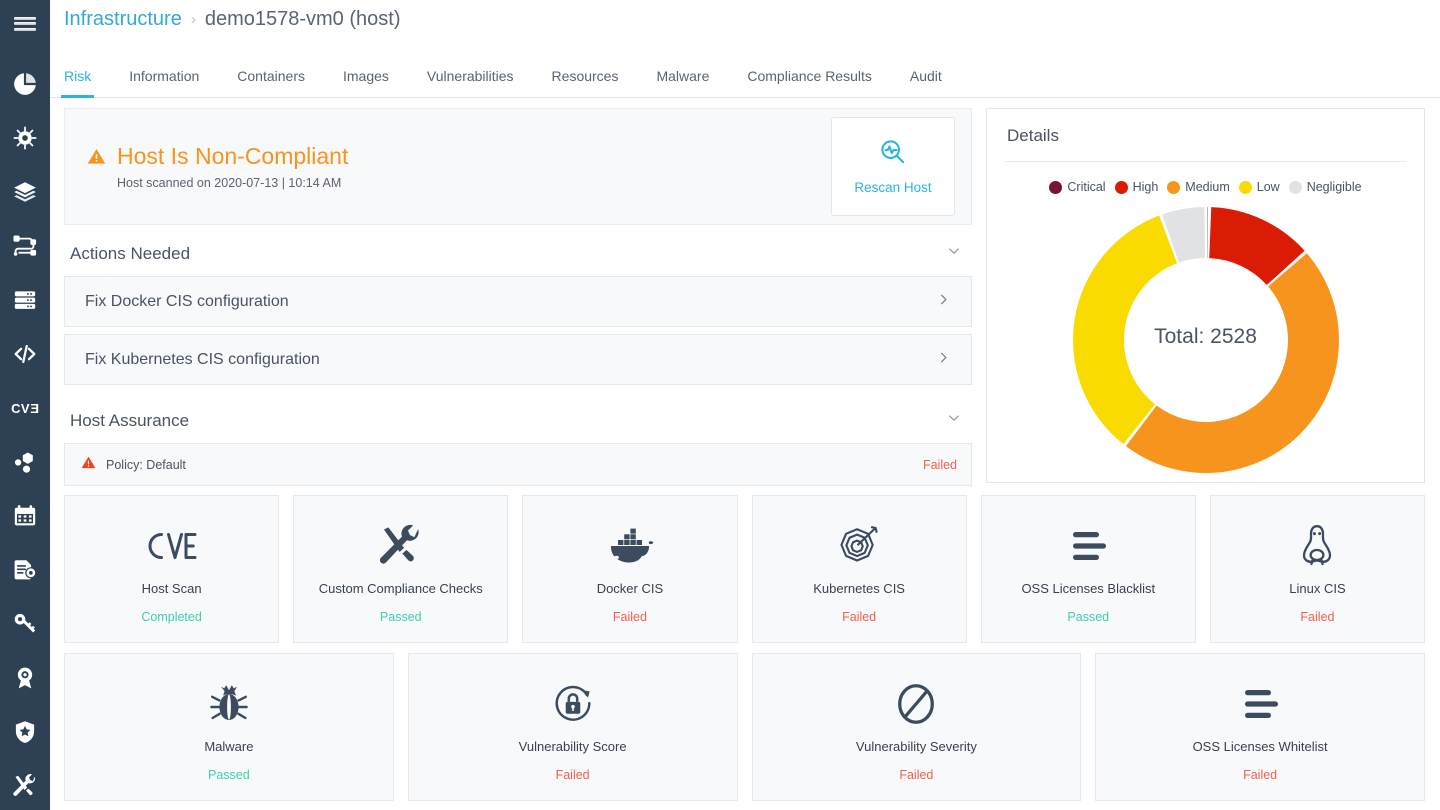  What do you see at coordinates (25, 192) in the screenshot?
I see `sidebar-item-images` at bounding box center [25, 192].